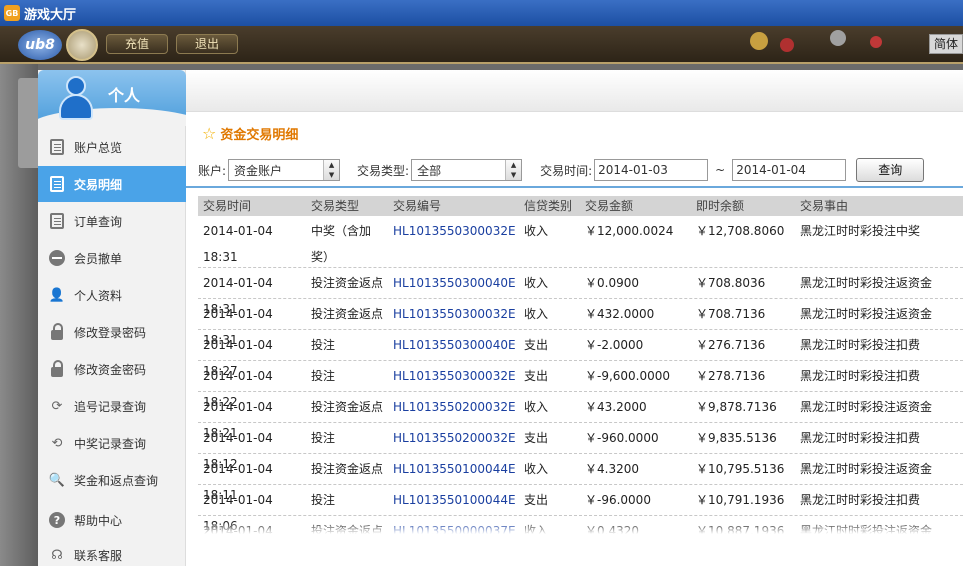 Image resolution: width=963 pixels, height=566 pixels. I want to click on amount-cell: ￥-96.0000, so click(618, 500).